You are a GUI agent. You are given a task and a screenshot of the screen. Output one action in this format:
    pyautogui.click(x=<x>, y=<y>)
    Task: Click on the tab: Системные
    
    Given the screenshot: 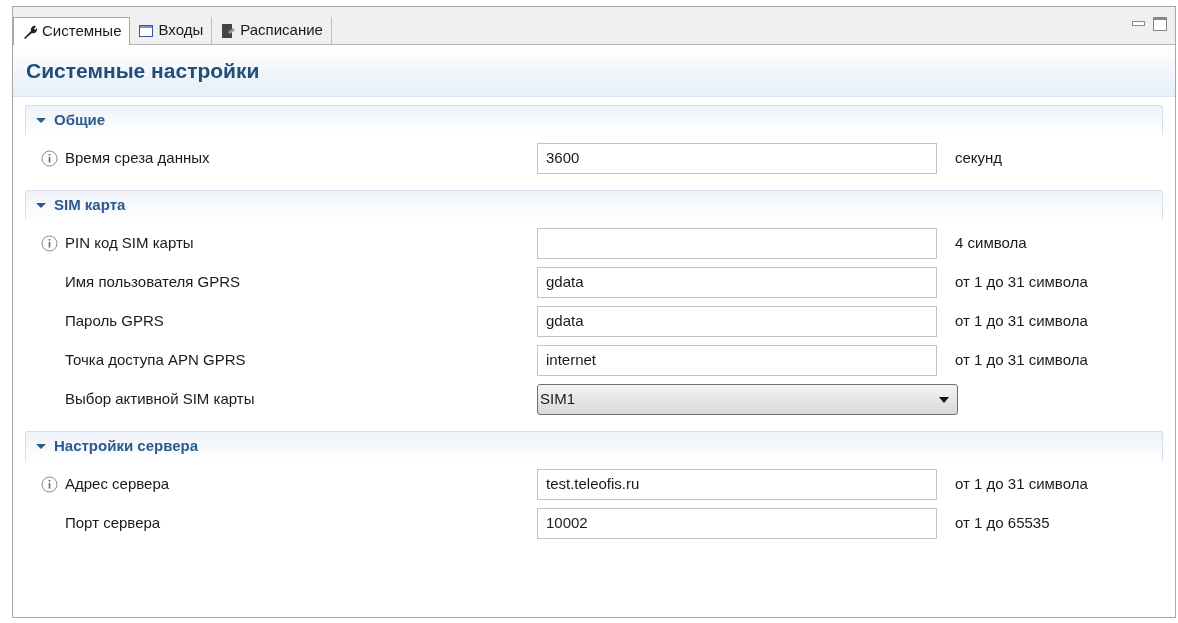 What is the action you would take?
    pyautogui.click(x=72, y=31)
    